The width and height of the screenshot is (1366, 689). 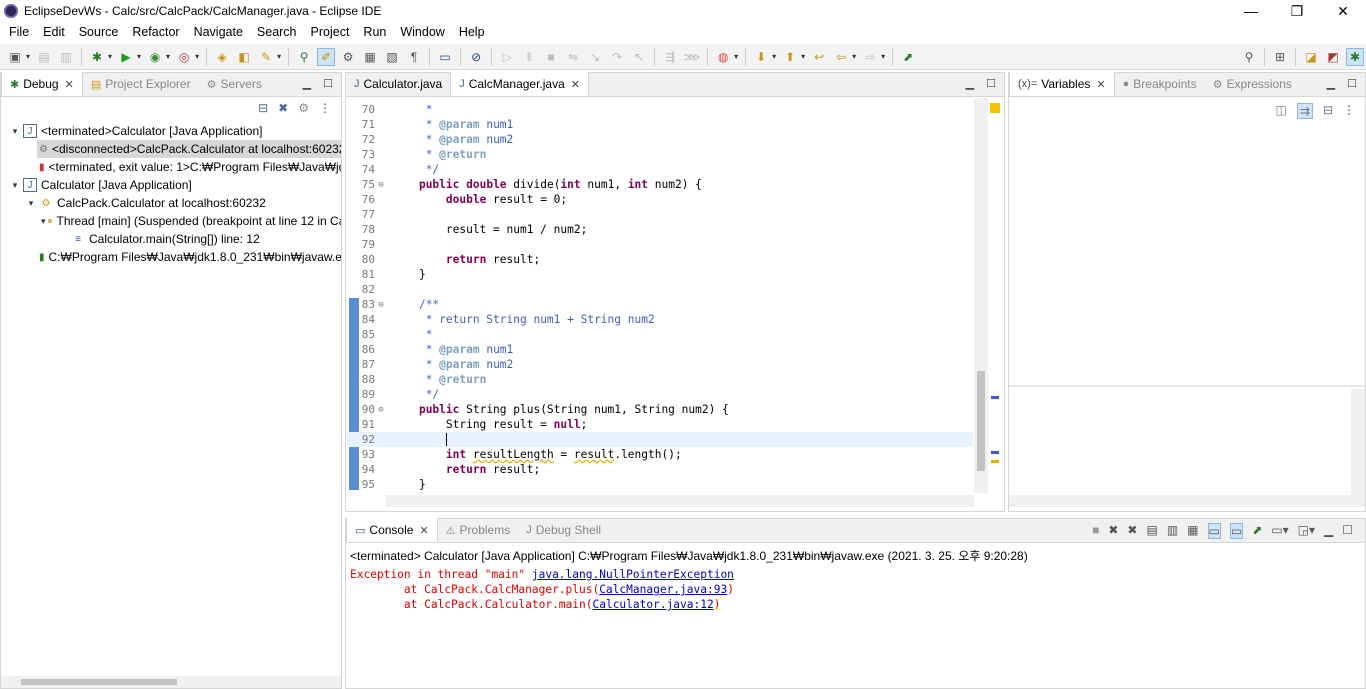 I want to click on debug-perspective-icon: ✱, so click(x=1355, y=56).